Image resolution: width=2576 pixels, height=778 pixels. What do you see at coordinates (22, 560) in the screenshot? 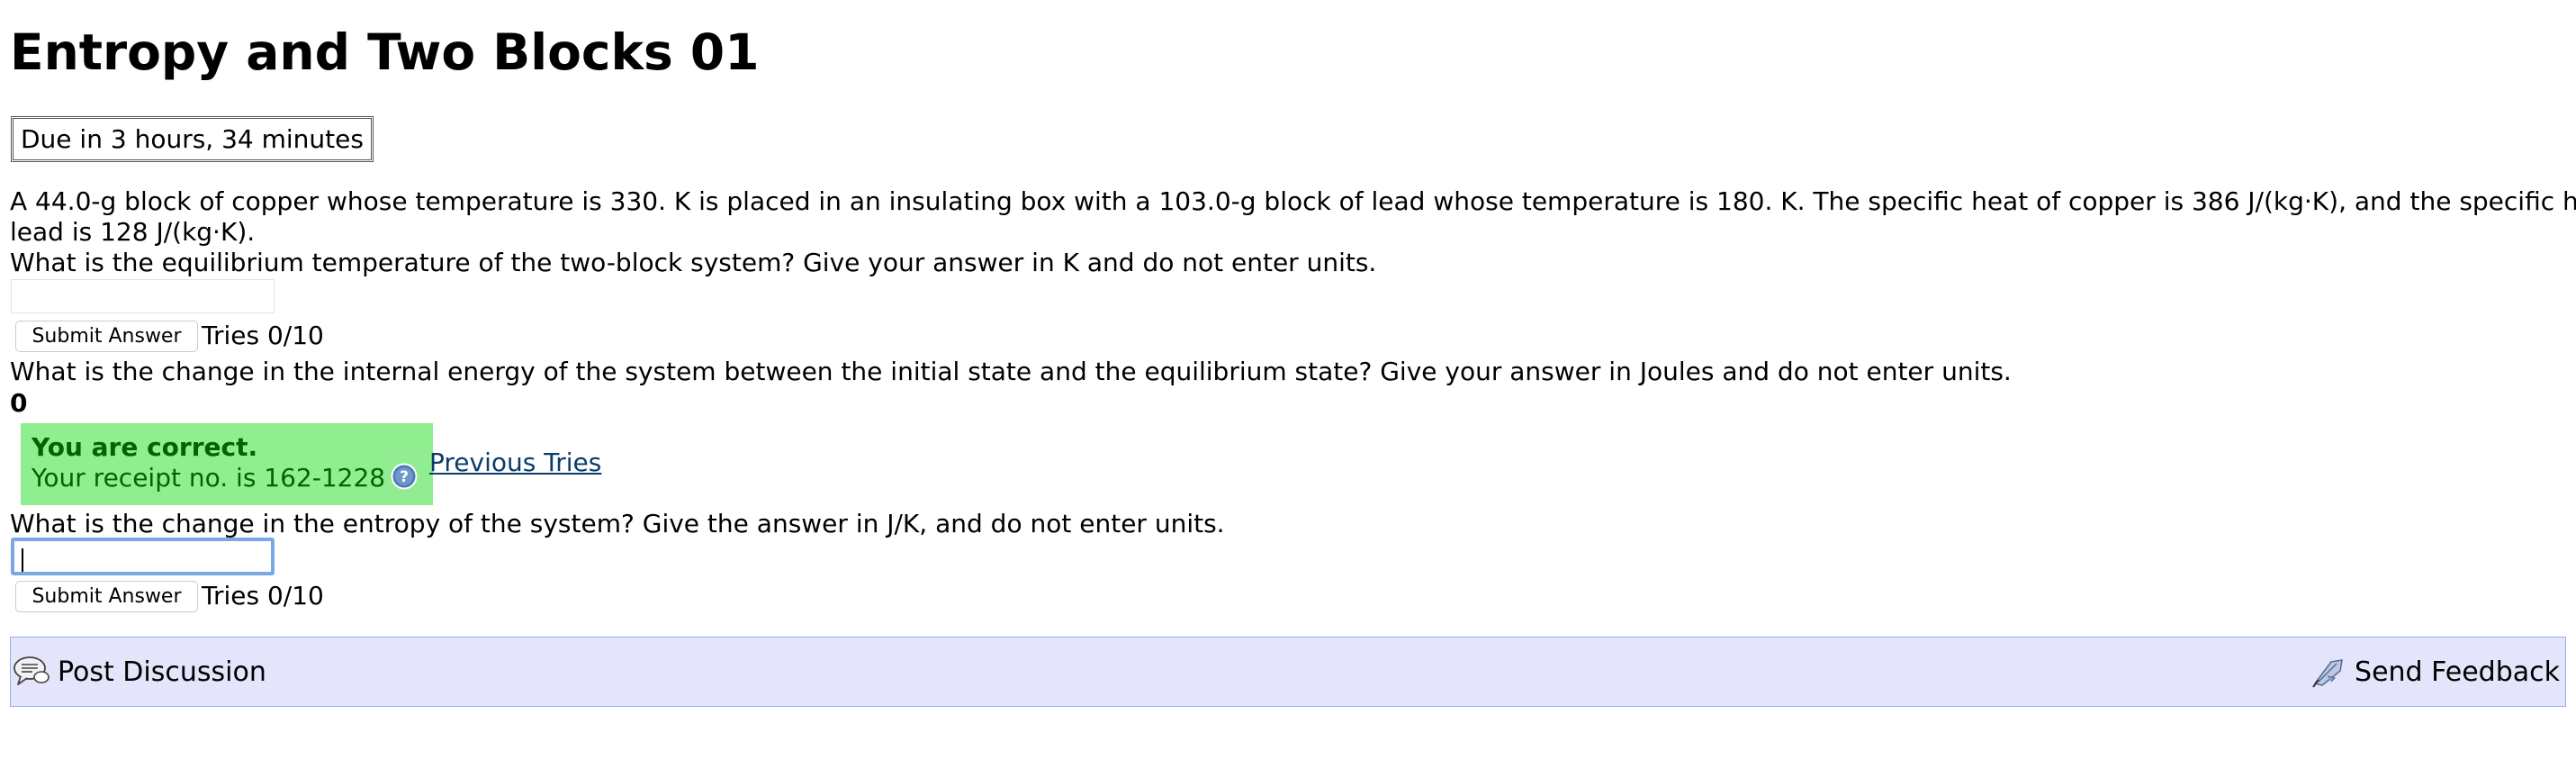
I see `text-cursor` at bounding box center [22, 560].